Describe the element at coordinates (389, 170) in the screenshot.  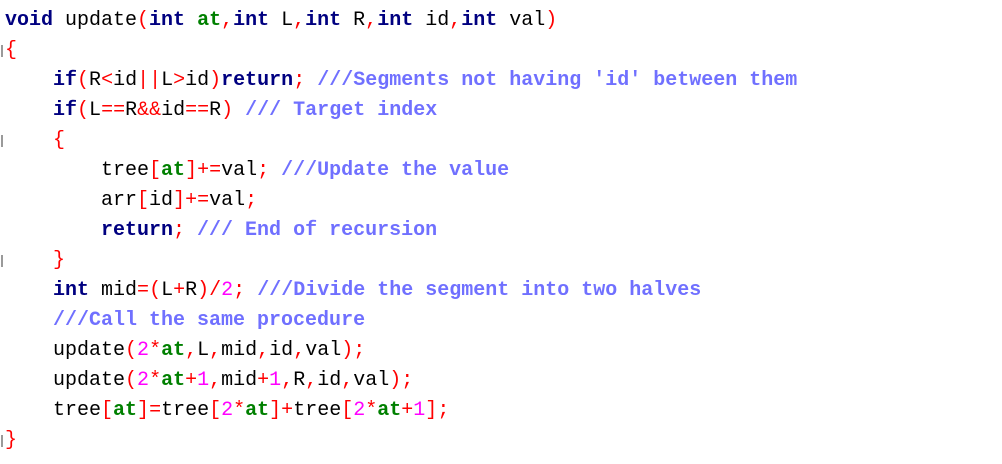
I see `code-token: ///Update the value` at that location.